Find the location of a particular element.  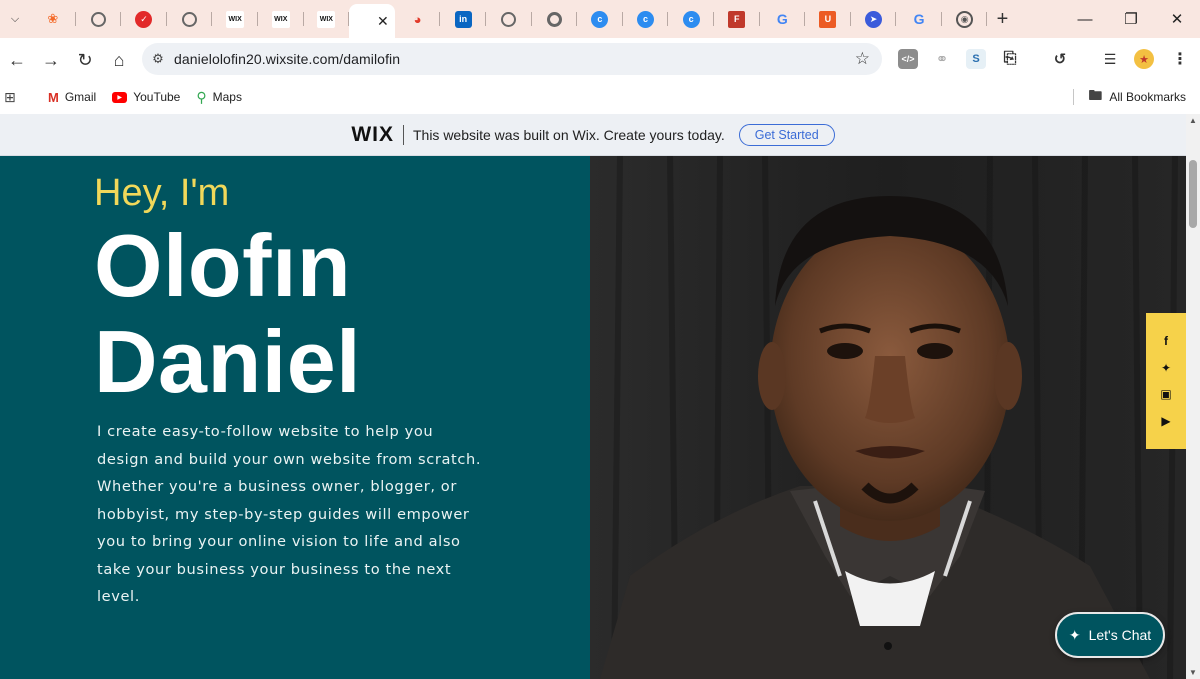

tab: U is located at coordinates (828, 19).